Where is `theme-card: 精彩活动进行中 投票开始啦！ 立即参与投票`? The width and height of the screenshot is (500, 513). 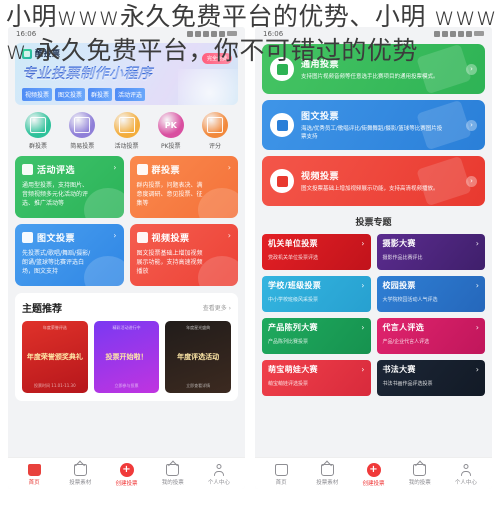 theme-card: 精彩活动进行中 投票开始啦！ 立即参与投票 is located at coordinates (126, 357).